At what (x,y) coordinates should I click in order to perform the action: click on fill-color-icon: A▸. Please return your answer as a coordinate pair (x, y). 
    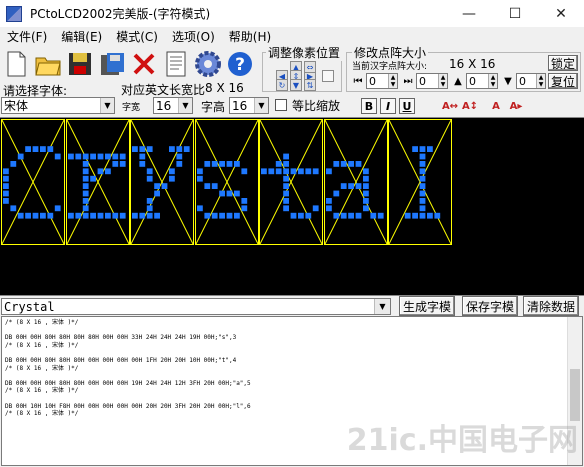
    Looking at the image, I should click on (516, 106).